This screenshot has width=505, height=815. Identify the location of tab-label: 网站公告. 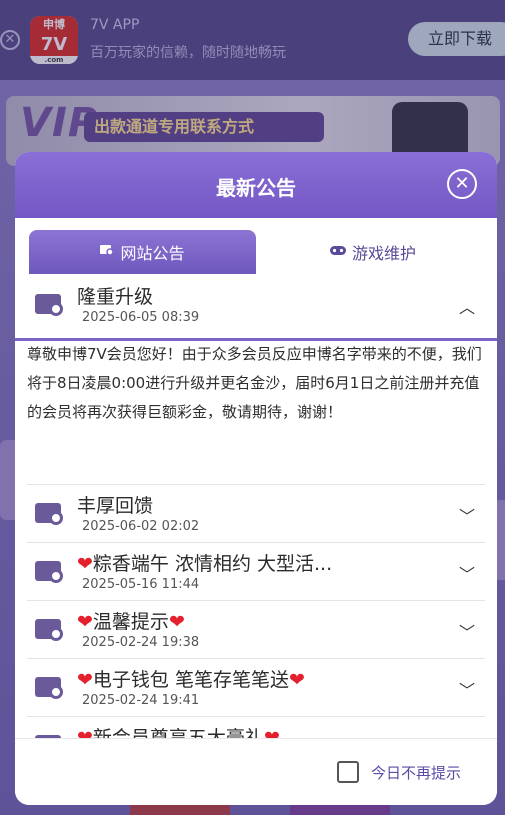
(152, 253).